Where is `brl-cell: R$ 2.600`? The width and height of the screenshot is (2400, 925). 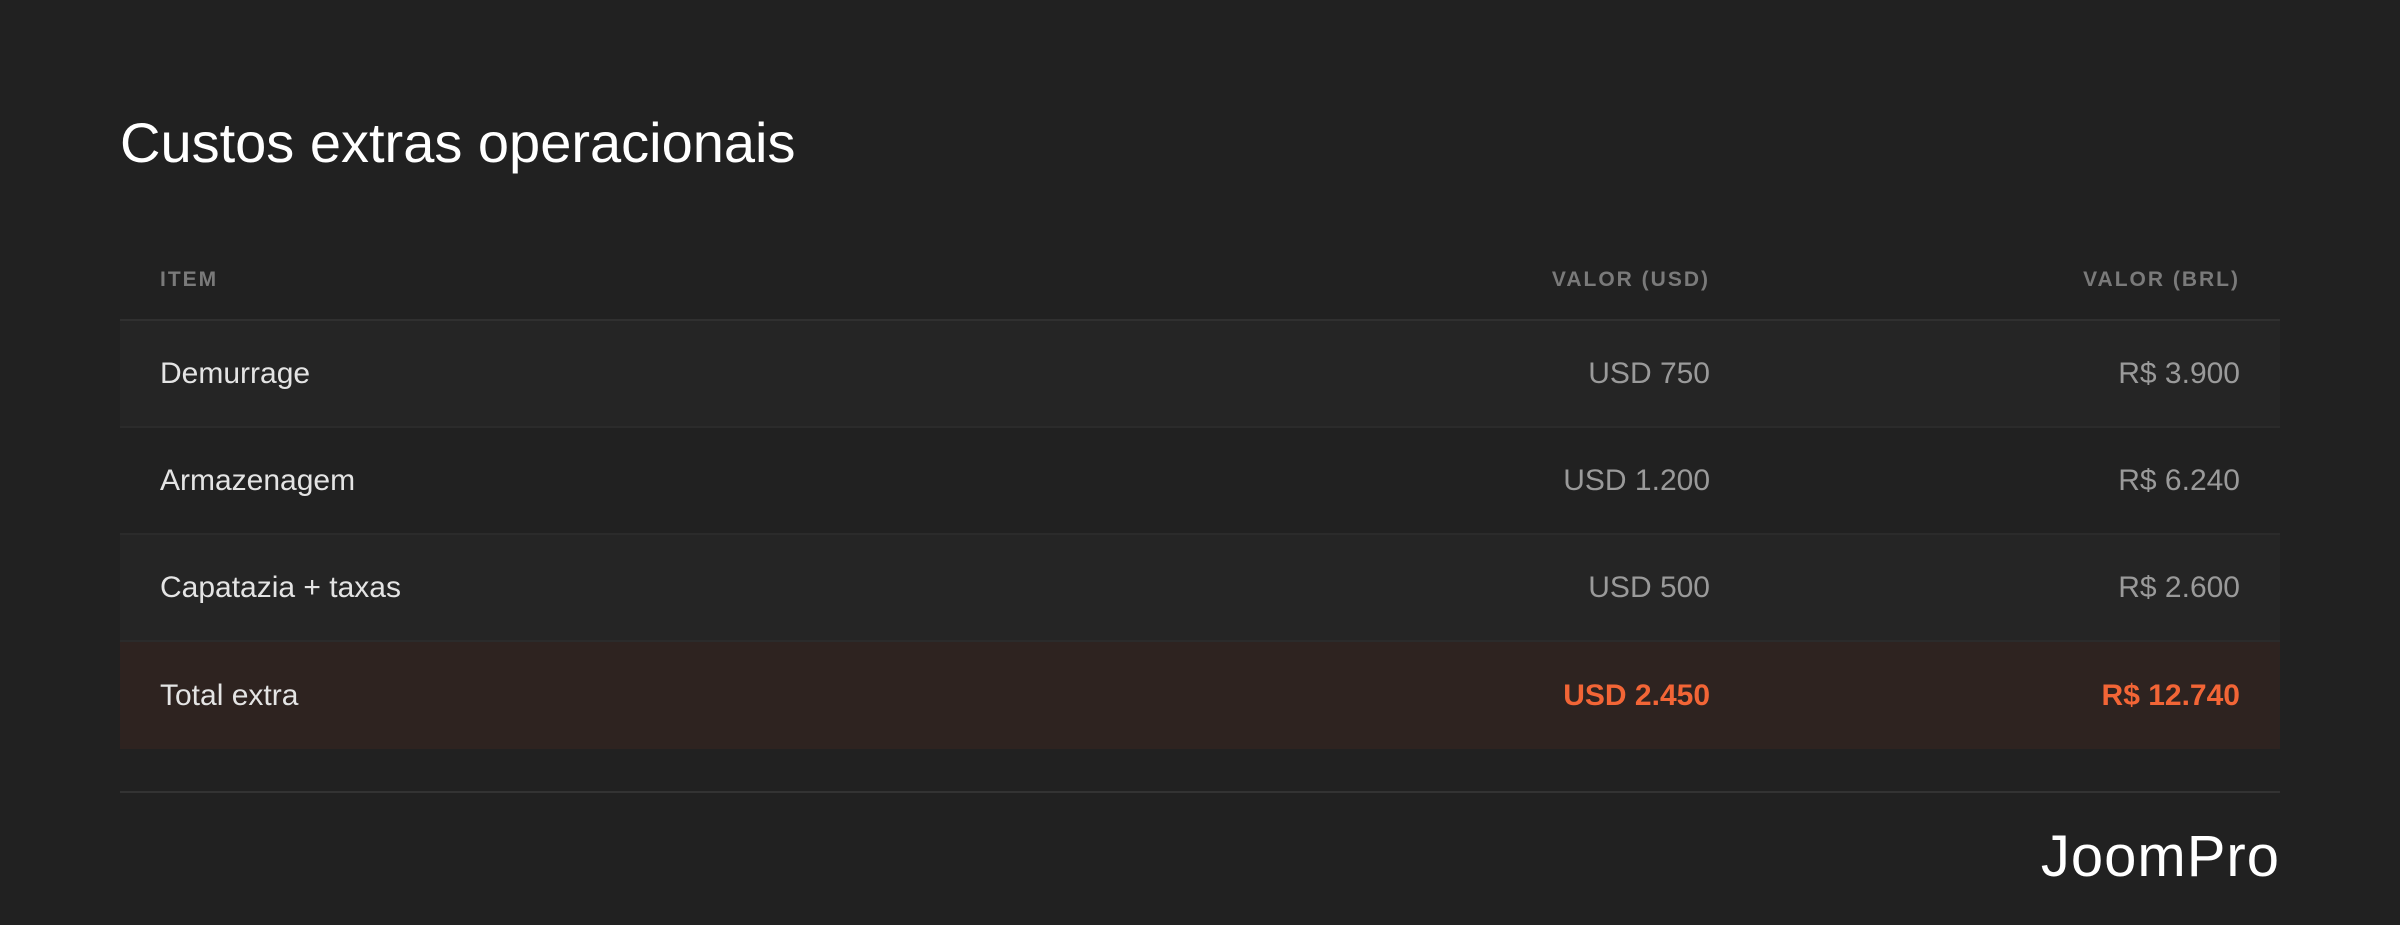
brl-cell: R$ 2.600 is located at coordinates (2179, 587).